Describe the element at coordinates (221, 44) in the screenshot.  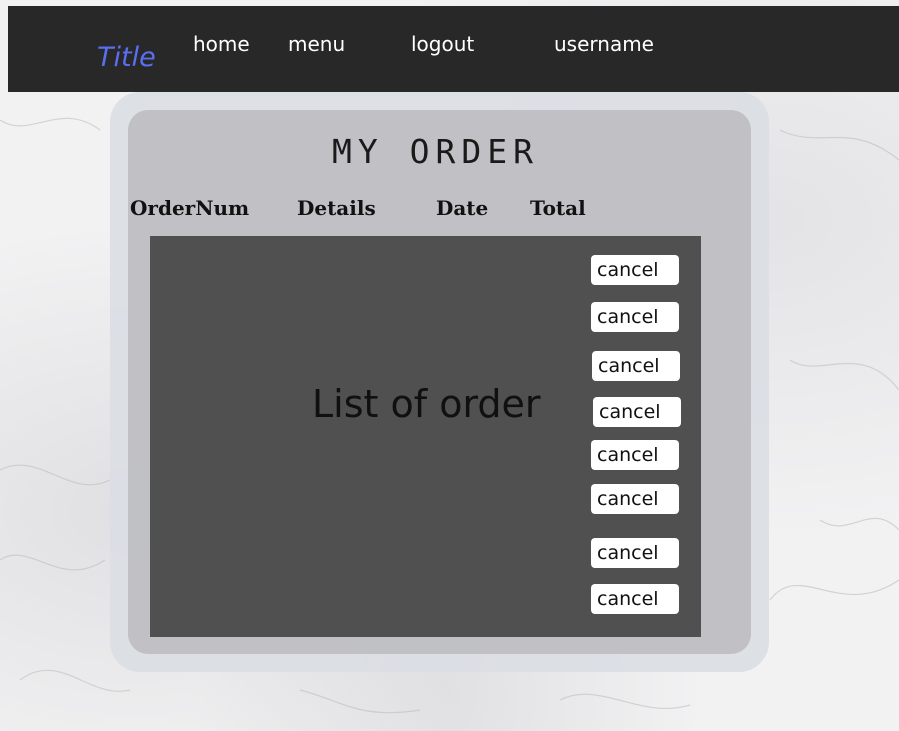
I see `nav-home-link: home` at that location.